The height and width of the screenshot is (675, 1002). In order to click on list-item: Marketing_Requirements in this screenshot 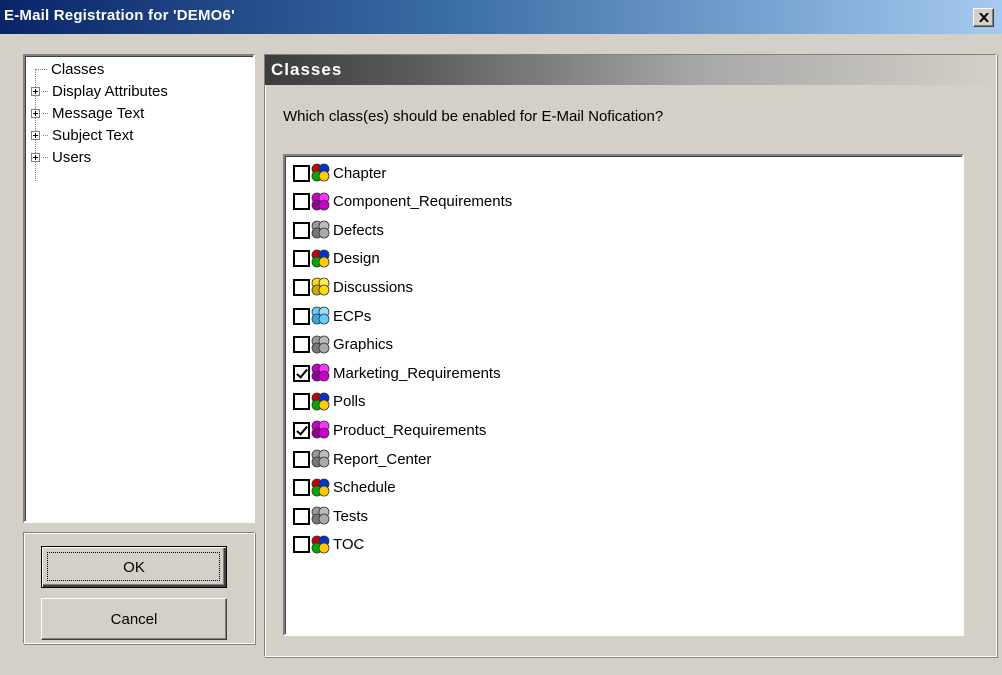, I will do `click(397, 373)`.